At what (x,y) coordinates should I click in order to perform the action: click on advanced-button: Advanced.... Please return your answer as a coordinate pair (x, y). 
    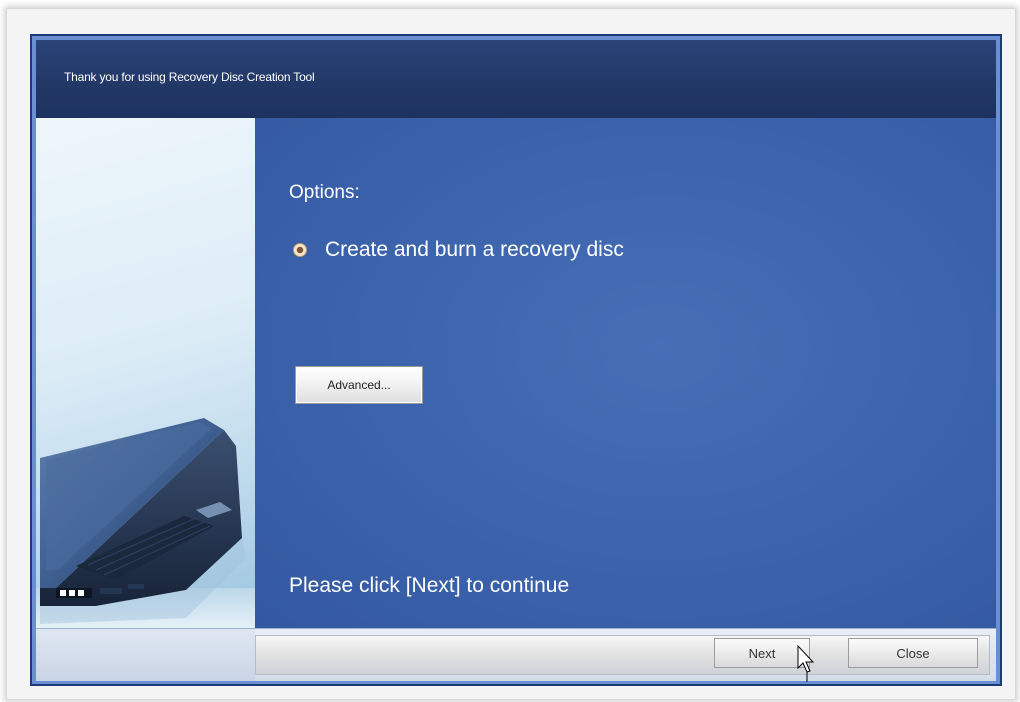
    Looking at the image, I should click on (359, 385).